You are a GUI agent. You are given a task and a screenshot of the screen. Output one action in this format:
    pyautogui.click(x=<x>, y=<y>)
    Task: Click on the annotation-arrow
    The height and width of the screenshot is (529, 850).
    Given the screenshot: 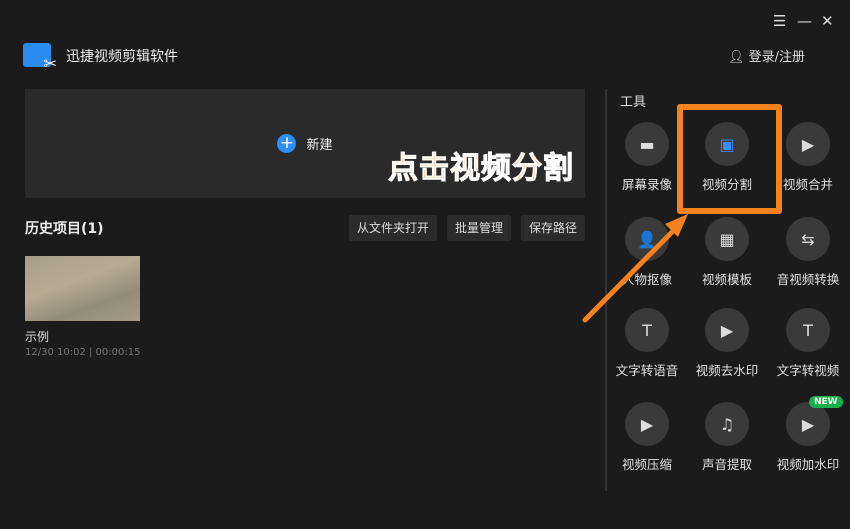 What is the action you would take?
    pyautogui.click(x=635, y=268)
    